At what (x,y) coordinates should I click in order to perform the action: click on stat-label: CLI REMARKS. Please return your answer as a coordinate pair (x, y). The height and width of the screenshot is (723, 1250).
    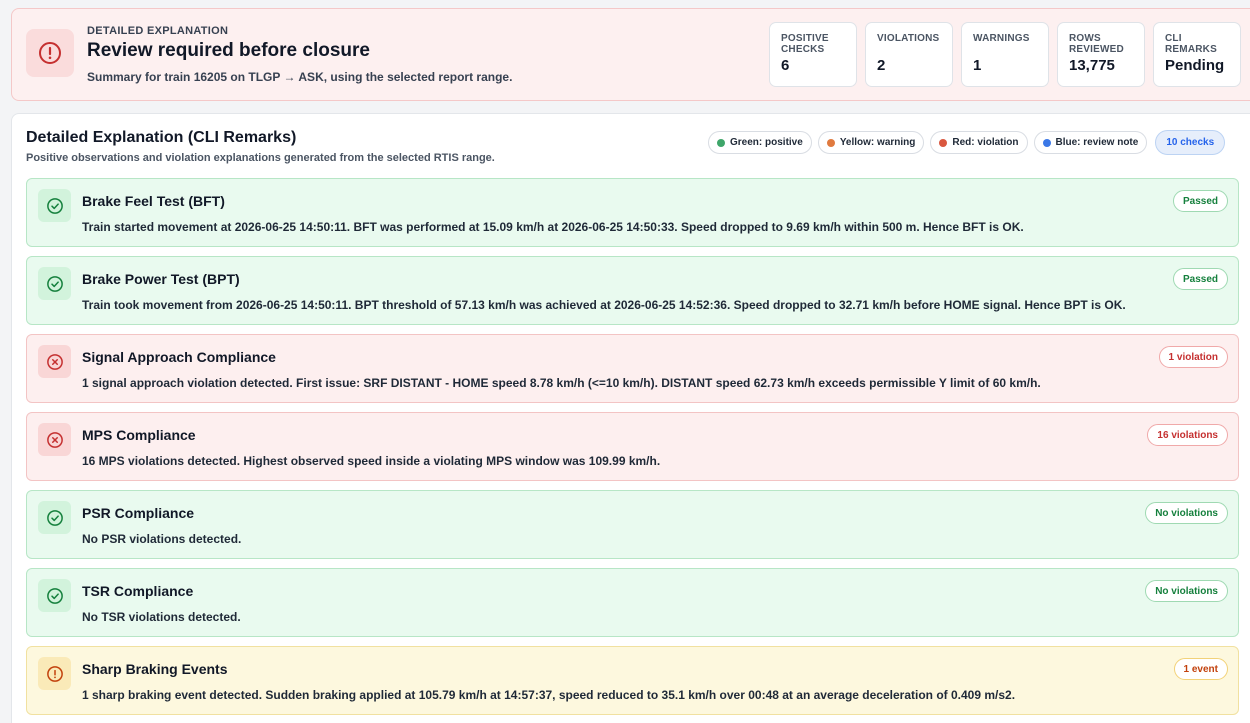
    Looking at the image, I should click on (1191, 44).